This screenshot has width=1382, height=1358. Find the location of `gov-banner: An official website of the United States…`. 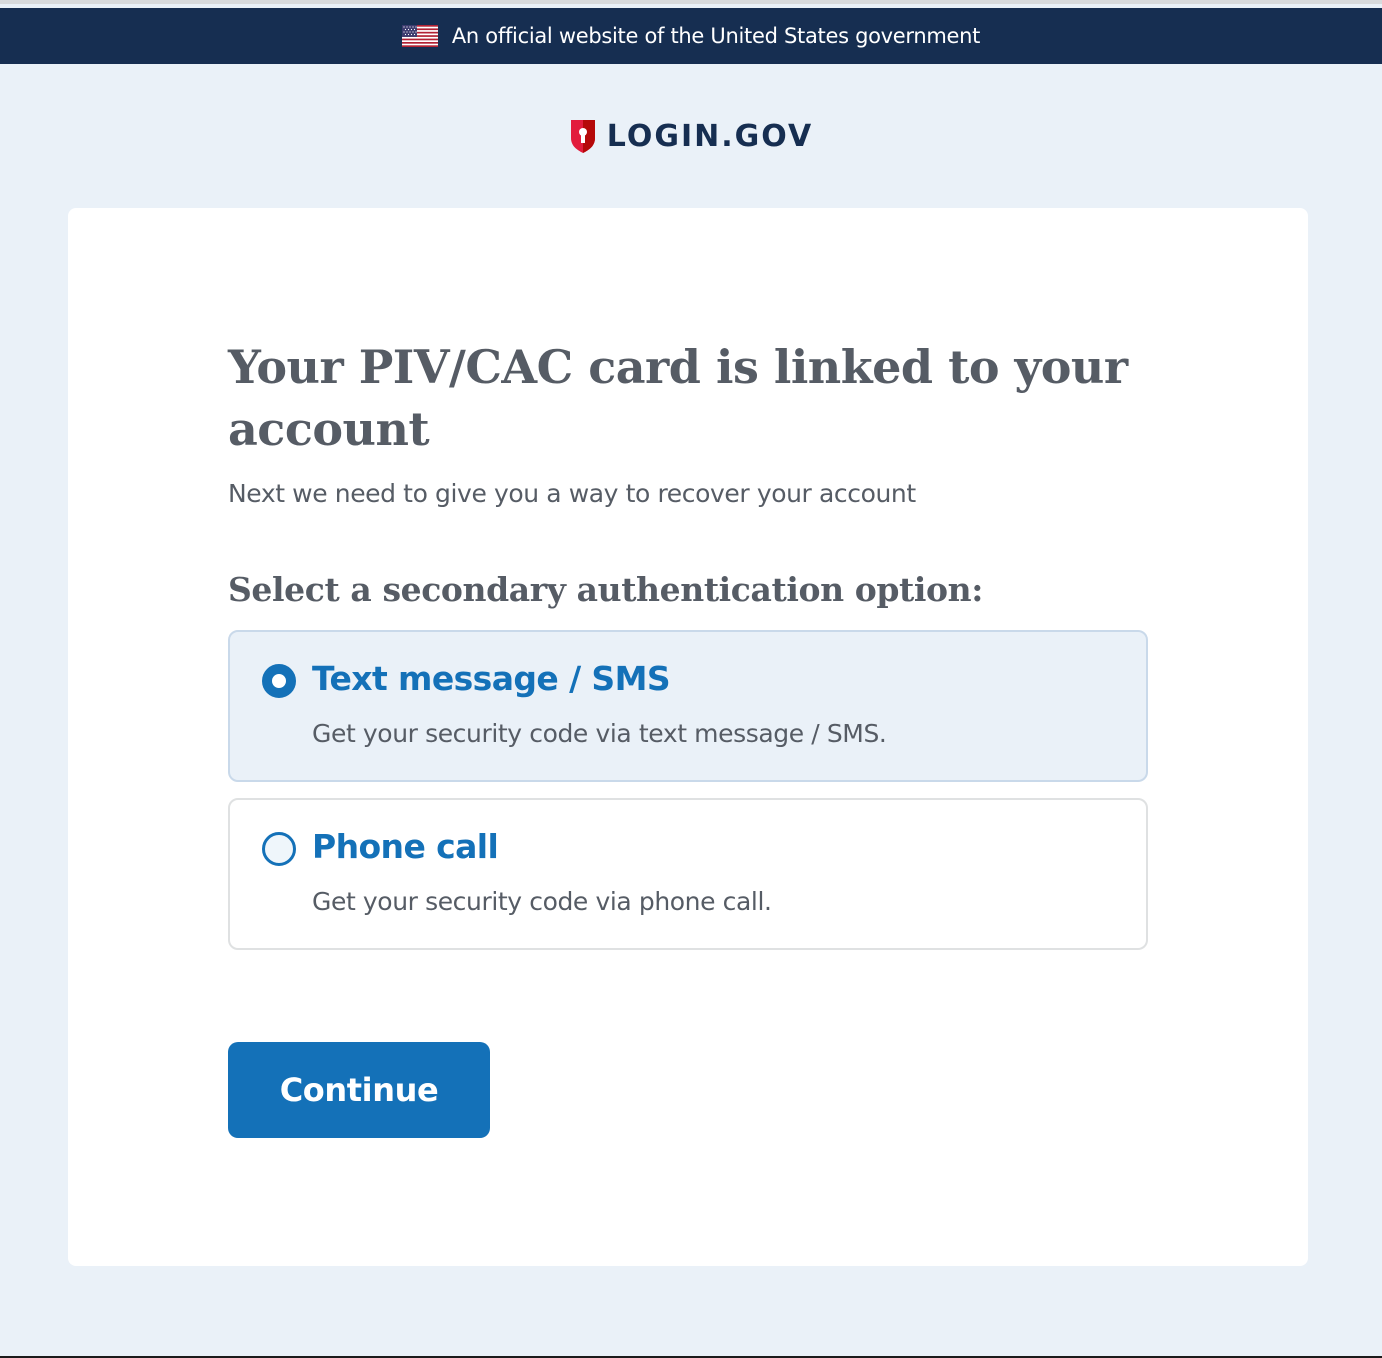

gov-banner: An official website of the United States… is located at coordinates (691, 36).